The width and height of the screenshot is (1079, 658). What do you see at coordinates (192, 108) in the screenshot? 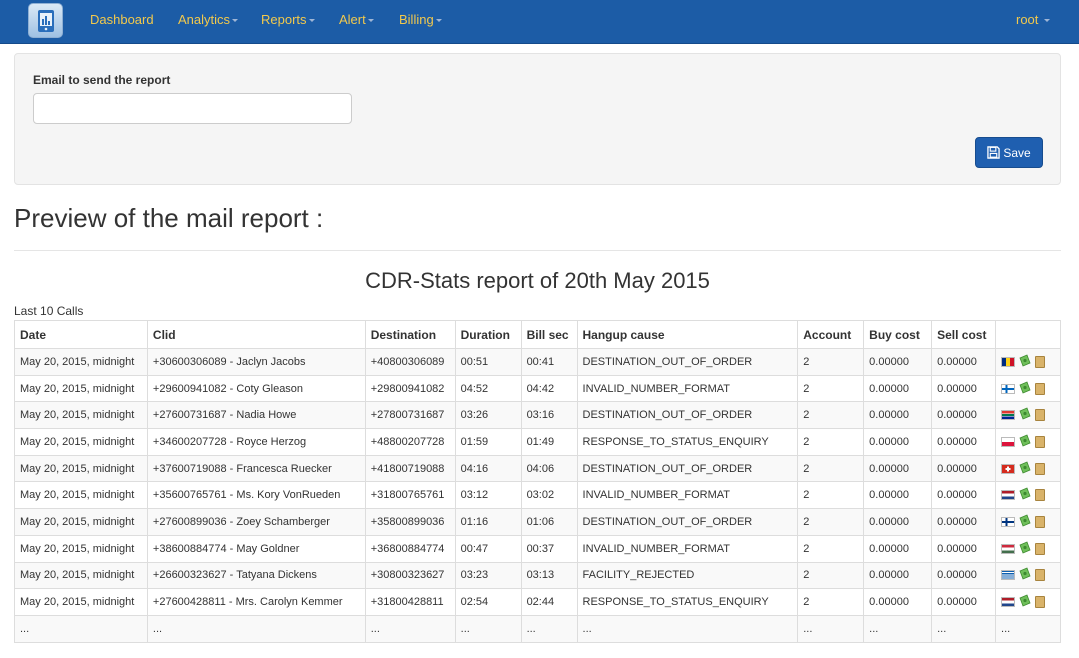
I see `email-input` at bounding box center [192, 108].